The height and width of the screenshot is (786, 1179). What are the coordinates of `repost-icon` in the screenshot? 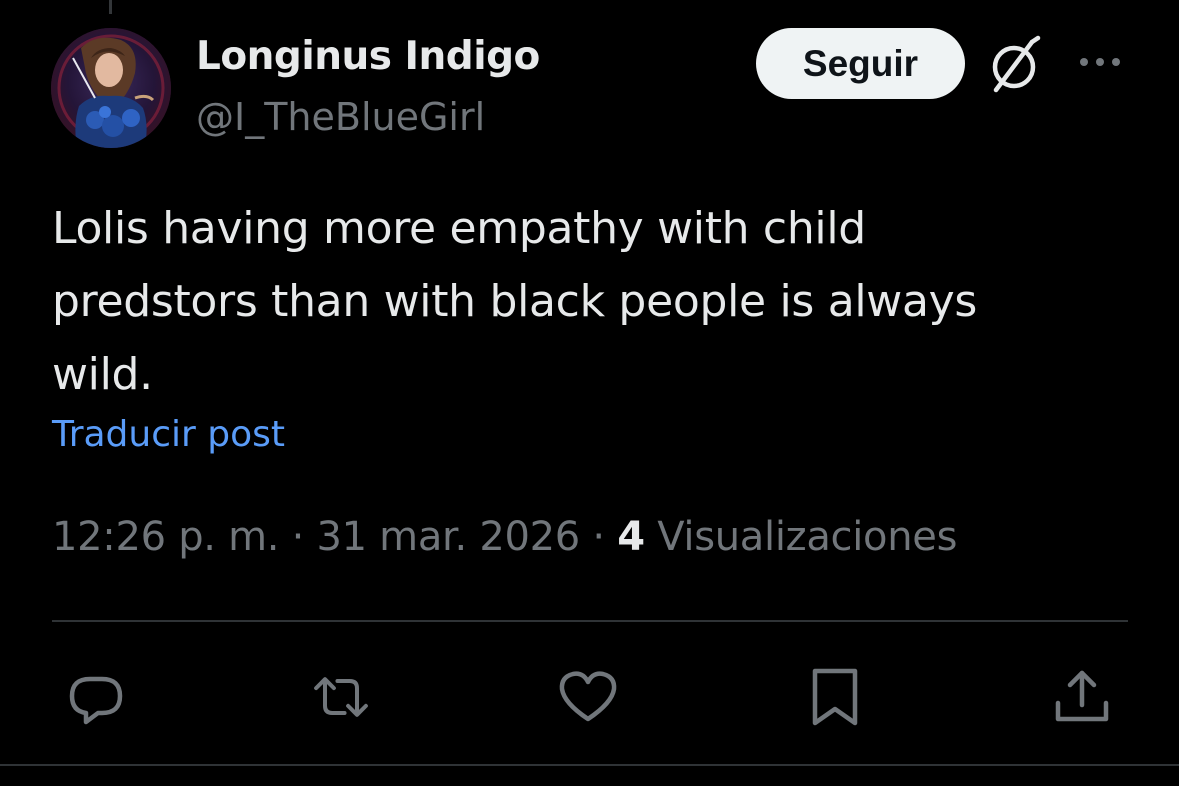 It's located at (341, 697).